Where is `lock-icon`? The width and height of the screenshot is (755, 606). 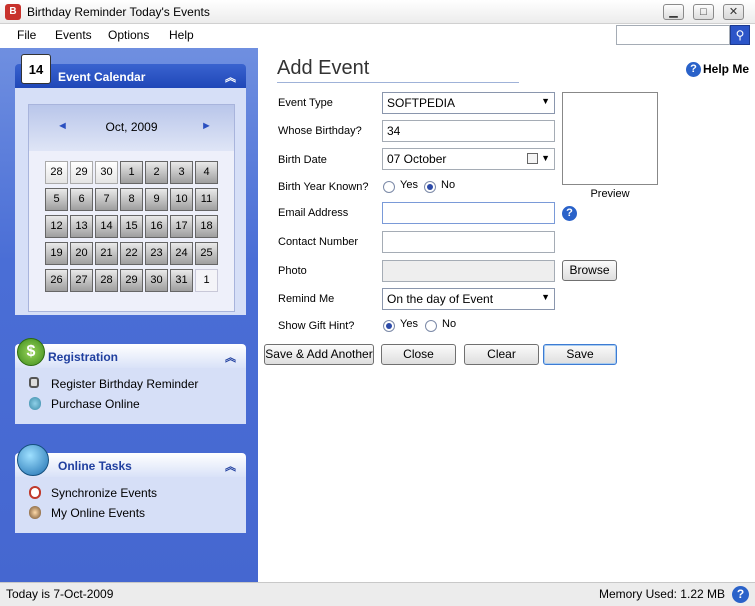 lock-icon is located at coordinates (34, 382).